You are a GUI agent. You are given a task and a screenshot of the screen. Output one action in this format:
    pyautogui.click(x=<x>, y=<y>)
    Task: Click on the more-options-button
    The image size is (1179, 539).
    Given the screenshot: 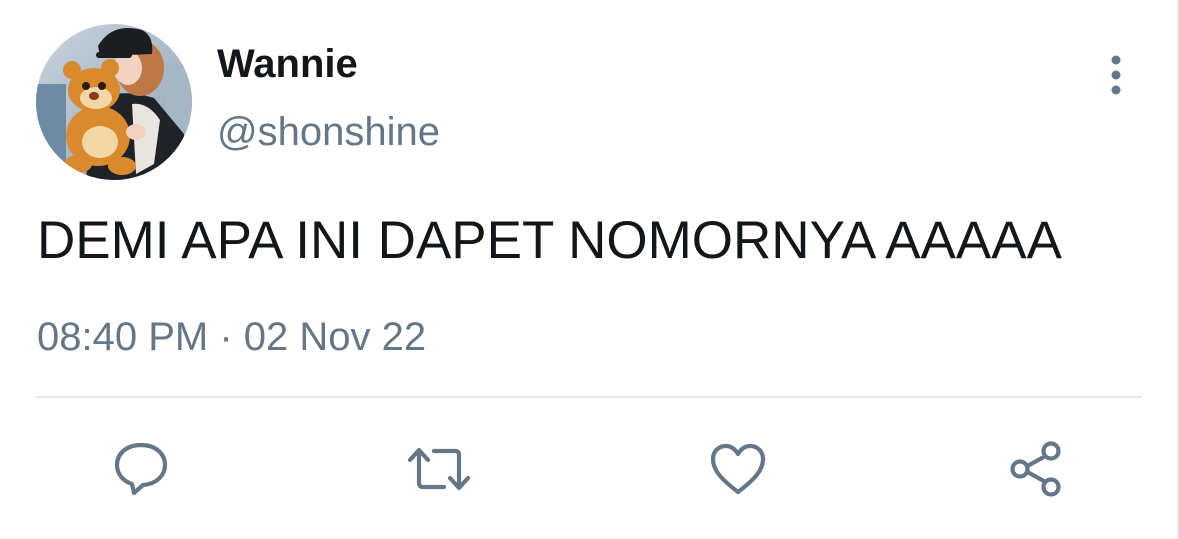 What is the action you would take?
    pyautogui.click(x=1116, y=75)
    